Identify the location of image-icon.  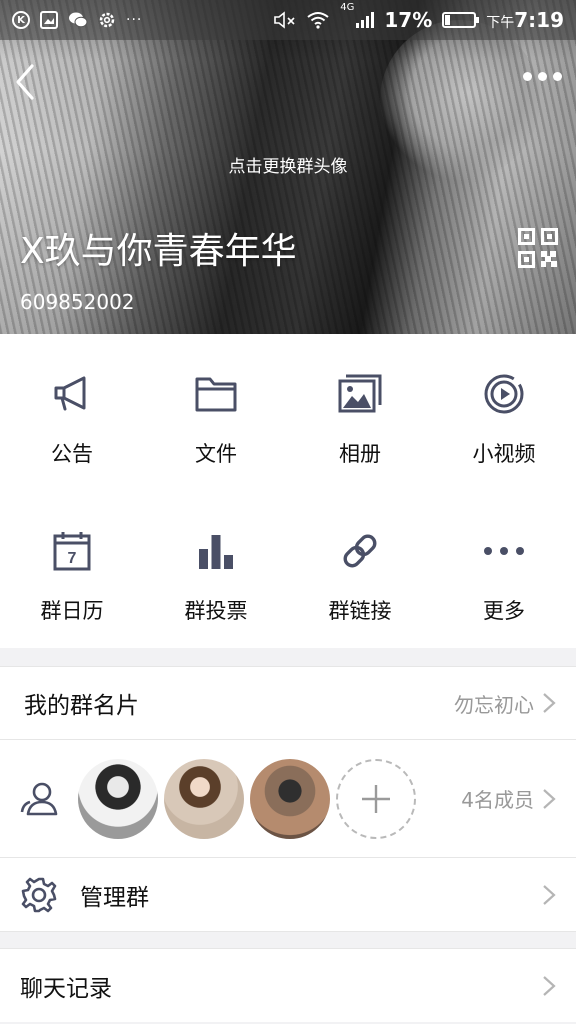
(49, 20).